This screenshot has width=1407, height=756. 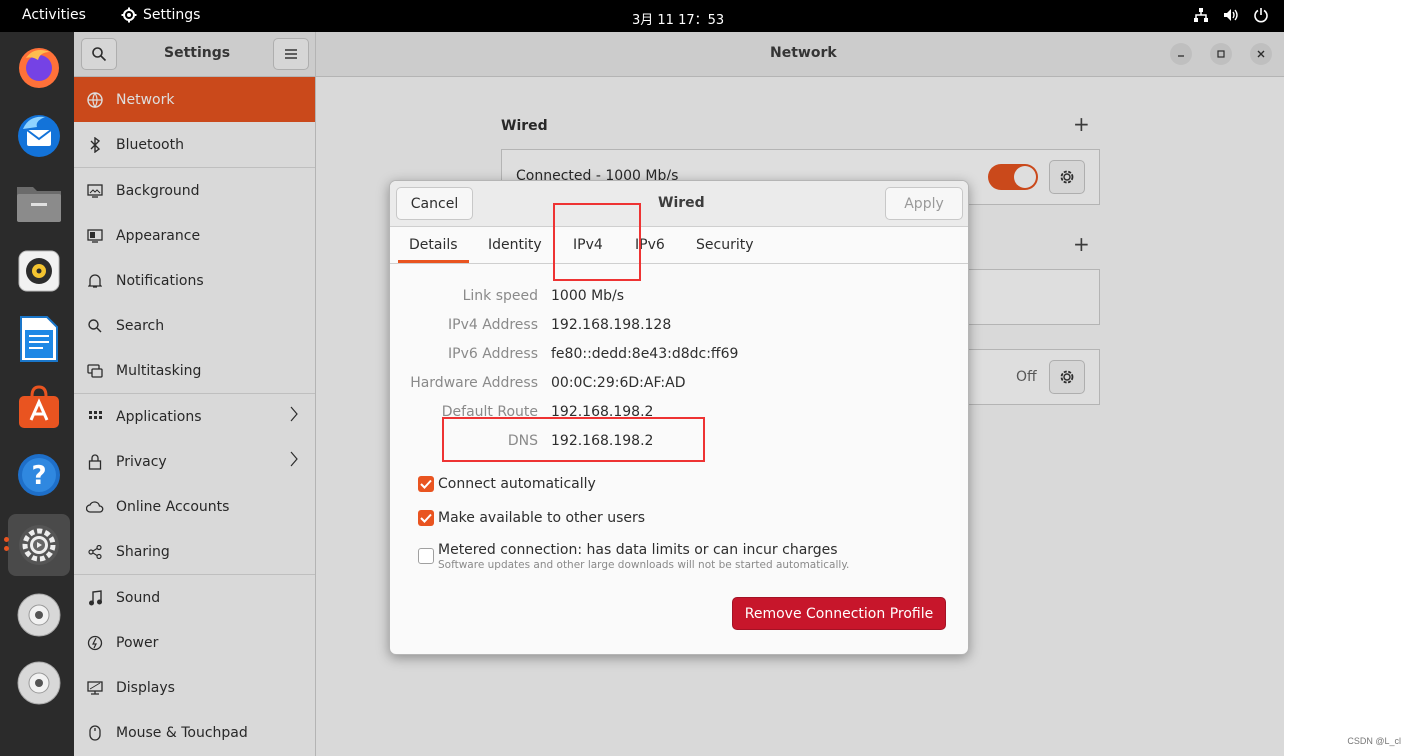 I want to click on tab-identity: Identity, so click(x=515, y=245).